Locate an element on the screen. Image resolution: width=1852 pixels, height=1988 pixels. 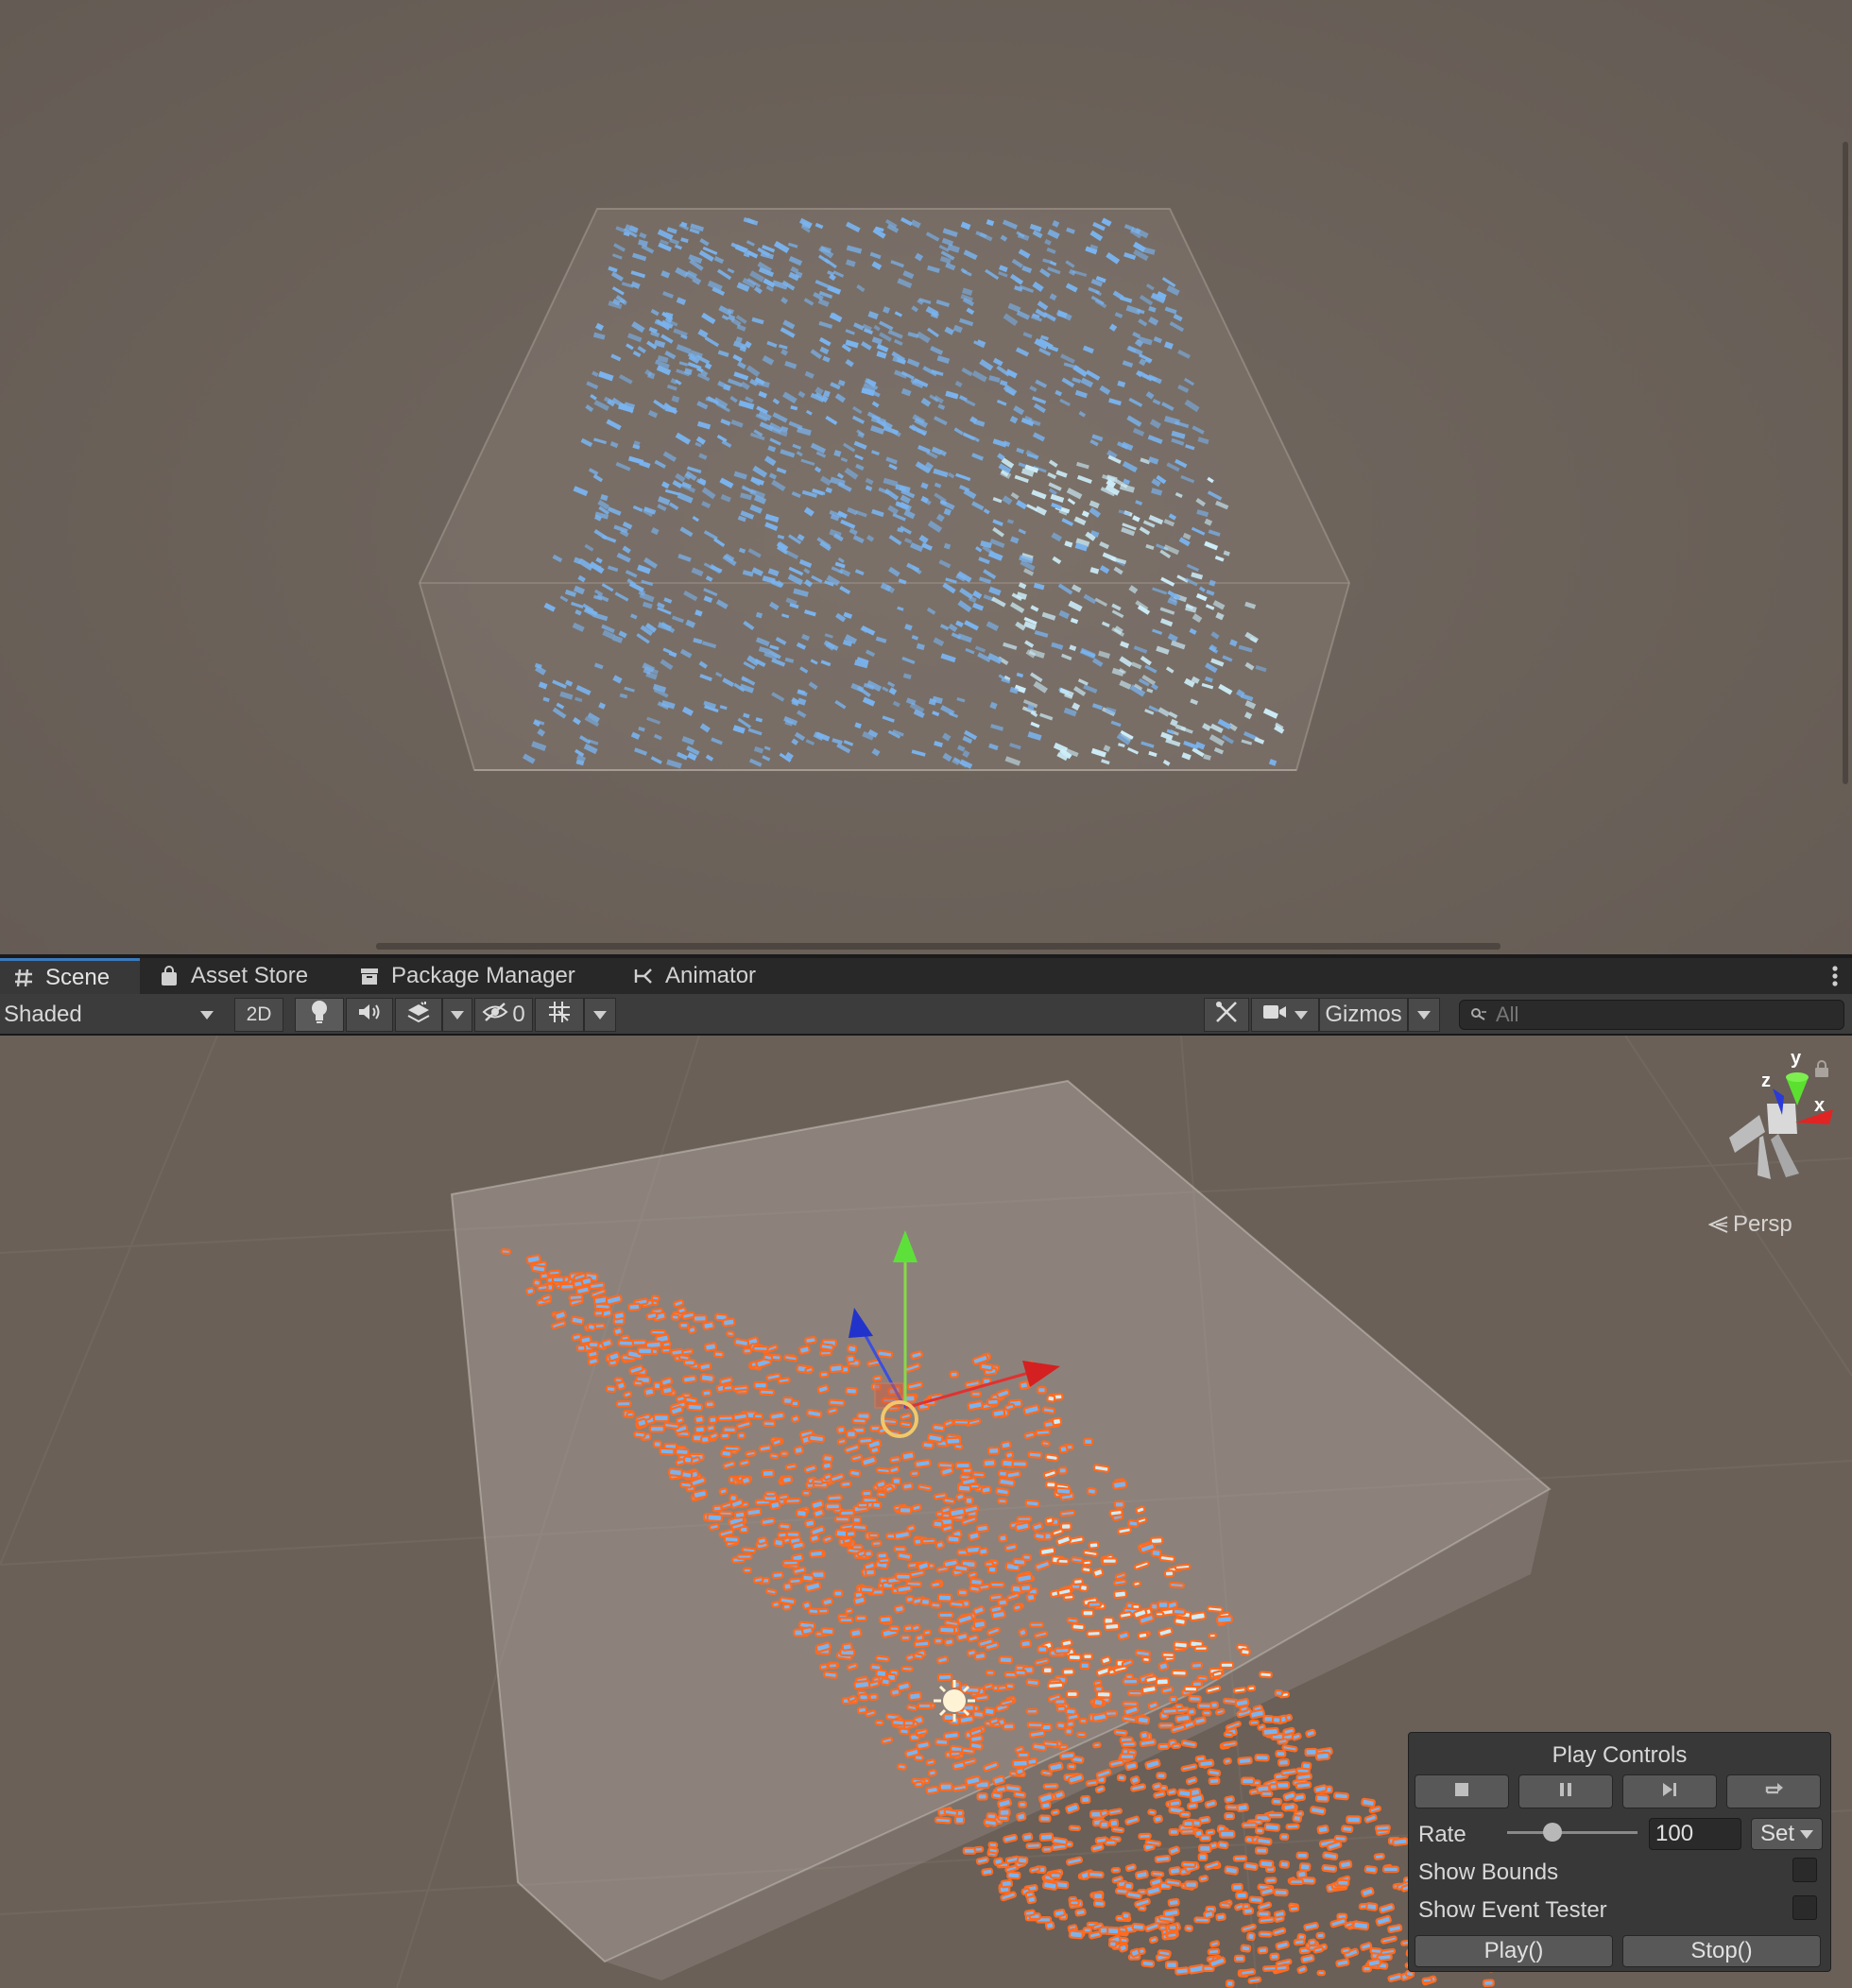
draw-mode-dropdown: Shaded is located at coordinates (112, 1015).